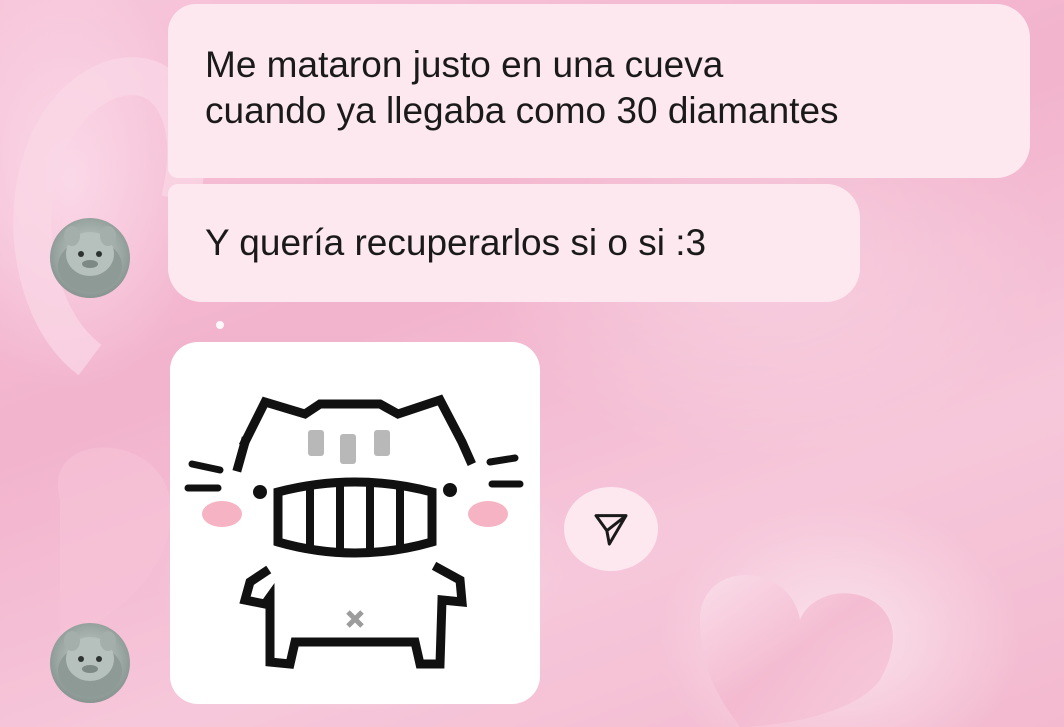 The image size is (1064, 727). I want to click on message-bubble: Y quería recuperarlos si o si :3, so click(514, 243).